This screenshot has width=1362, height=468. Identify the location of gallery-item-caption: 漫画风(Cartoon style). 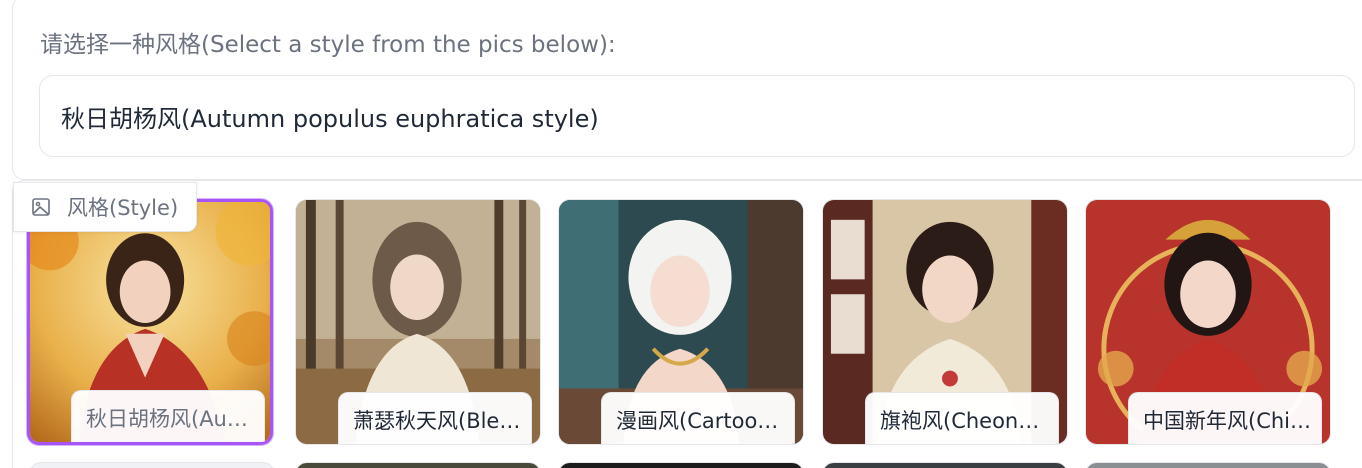
(698, 418).